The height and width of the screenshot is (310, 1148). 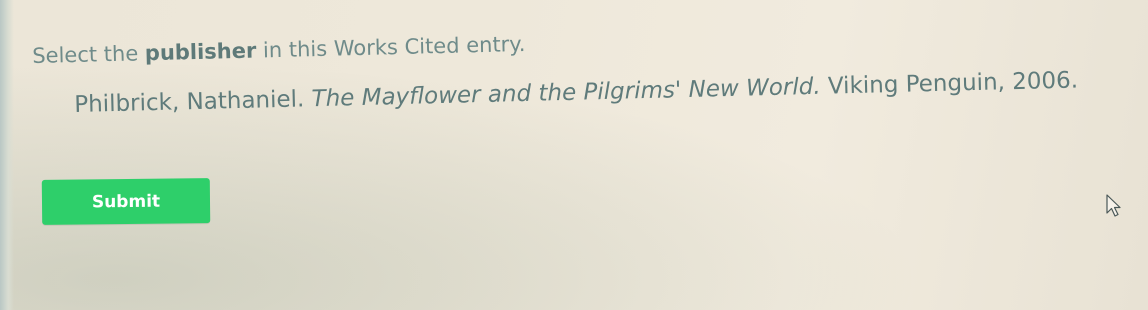 What do you see at coordinates (391, 47) in the screenshot?
I see `question-suffix: in this Works Cited entry.` at bounding box center [391, 47].